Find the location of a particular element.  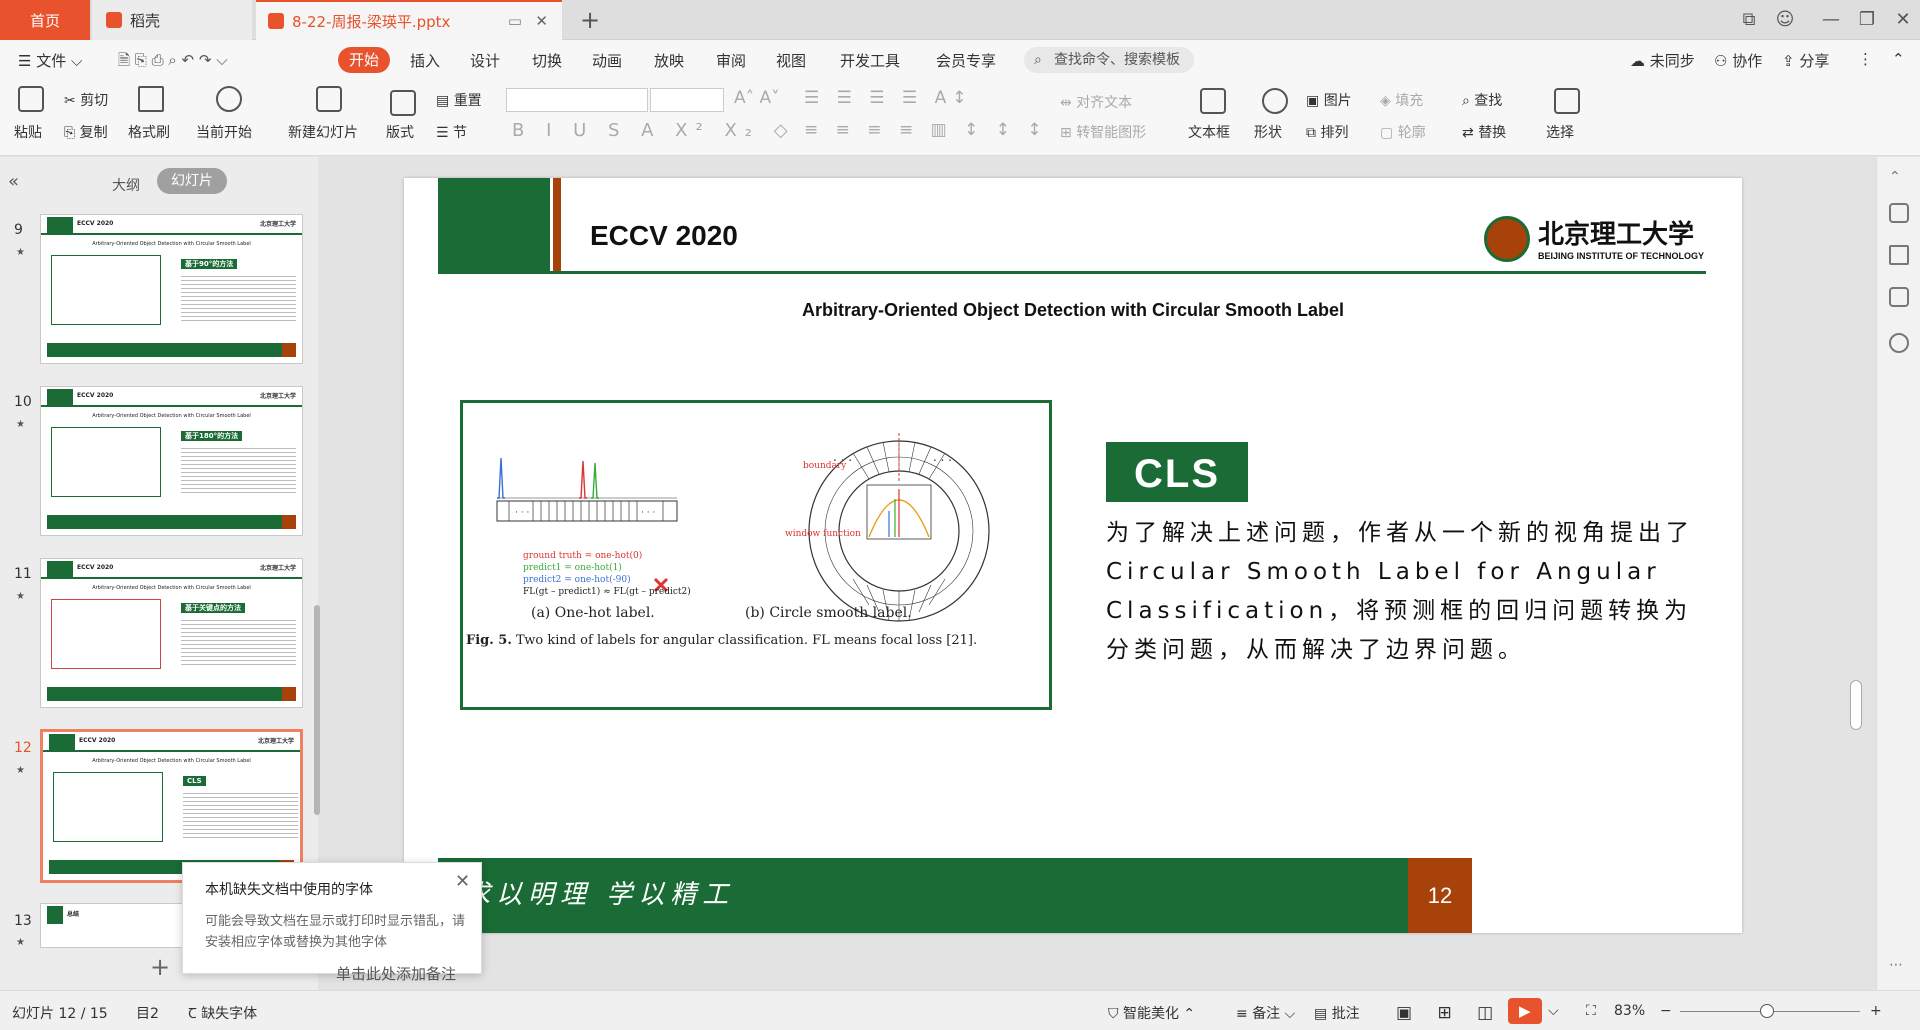

format-painter-button: 格式刷 is located at coordinates (149, 132).